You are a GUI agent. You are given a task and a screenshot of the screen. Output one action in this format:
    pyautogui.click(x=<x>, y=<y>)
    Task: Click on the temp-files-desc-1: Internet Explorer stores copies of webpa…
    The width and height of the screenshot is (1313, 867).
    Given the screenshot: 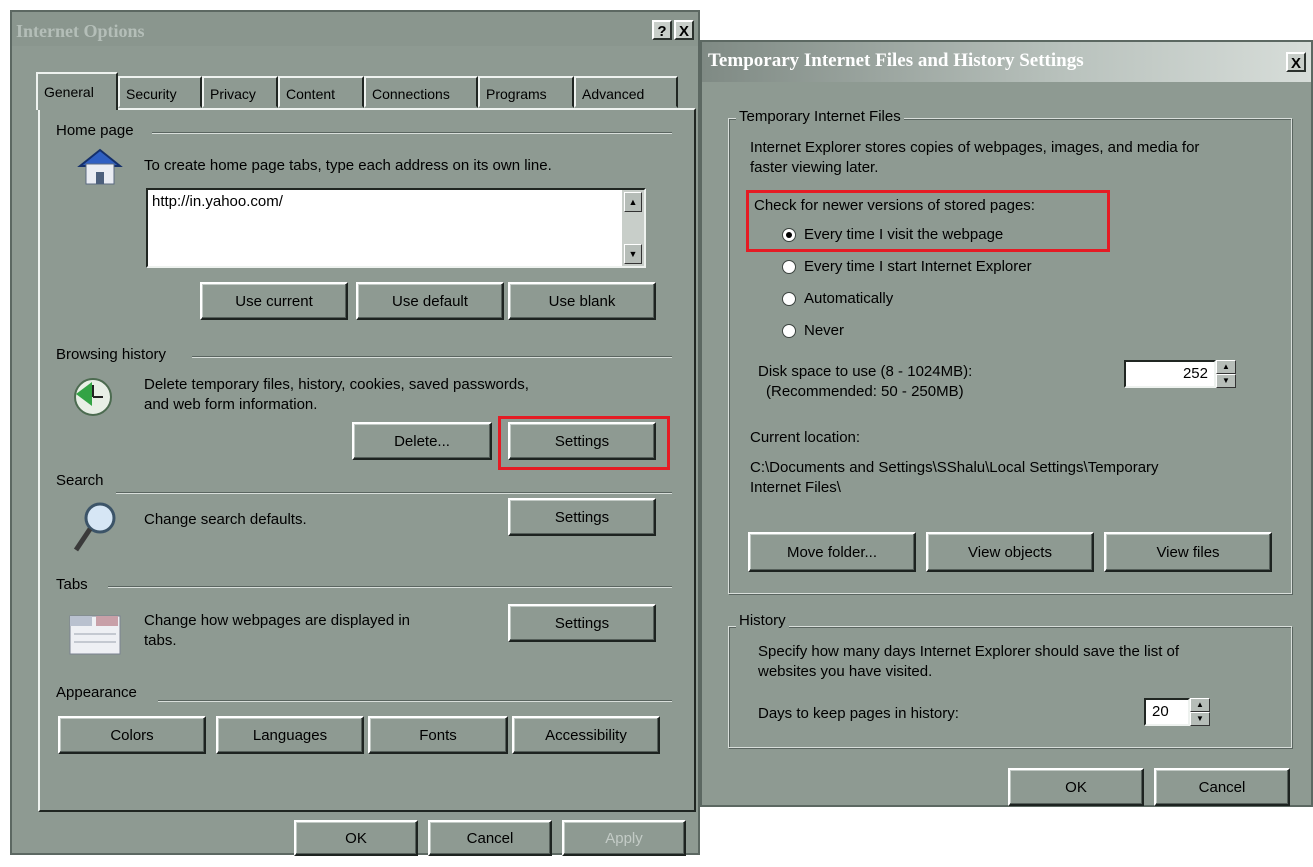 What is the action you would take?
    pyautogui.click(x=975, y=147)
    